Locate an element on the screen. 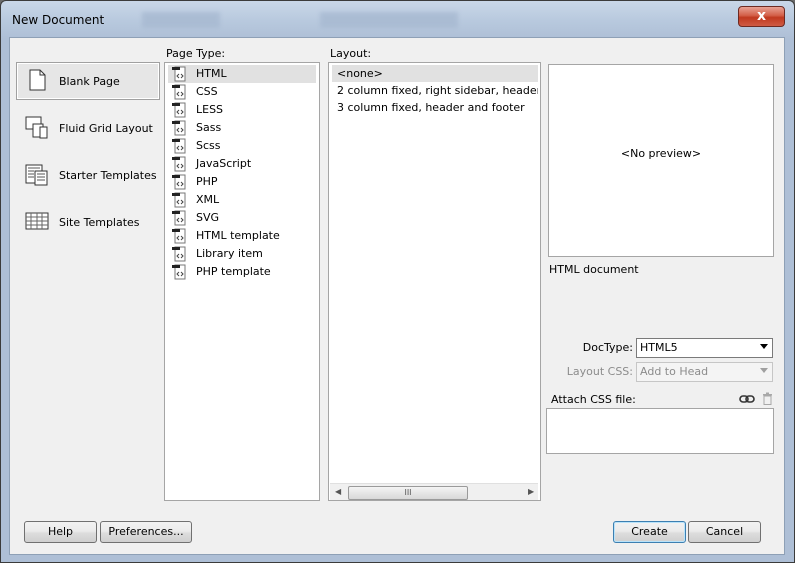 The image size is (795, 563). doctype-select: HTML5 is located at coordinates (704, 348).